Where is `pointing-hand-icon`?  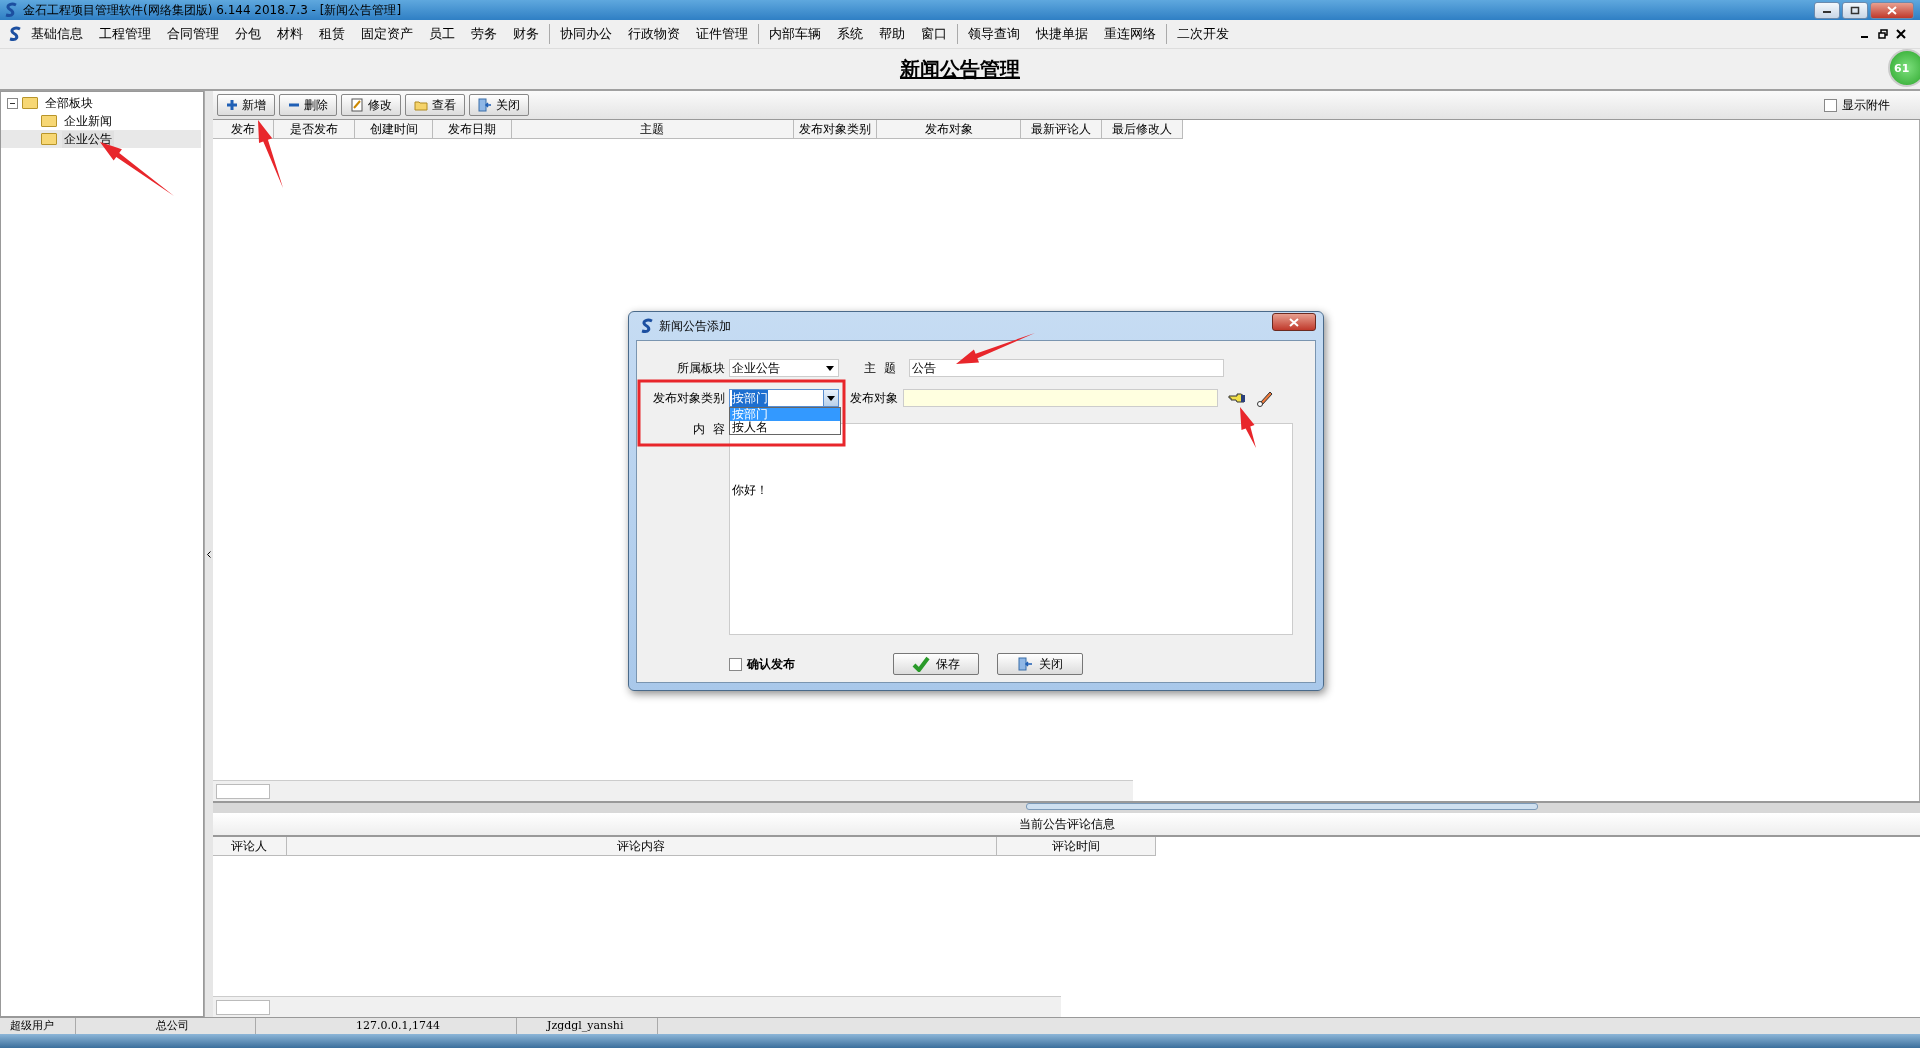 pointing-hand-icon is located at coordinates (1237, 398).